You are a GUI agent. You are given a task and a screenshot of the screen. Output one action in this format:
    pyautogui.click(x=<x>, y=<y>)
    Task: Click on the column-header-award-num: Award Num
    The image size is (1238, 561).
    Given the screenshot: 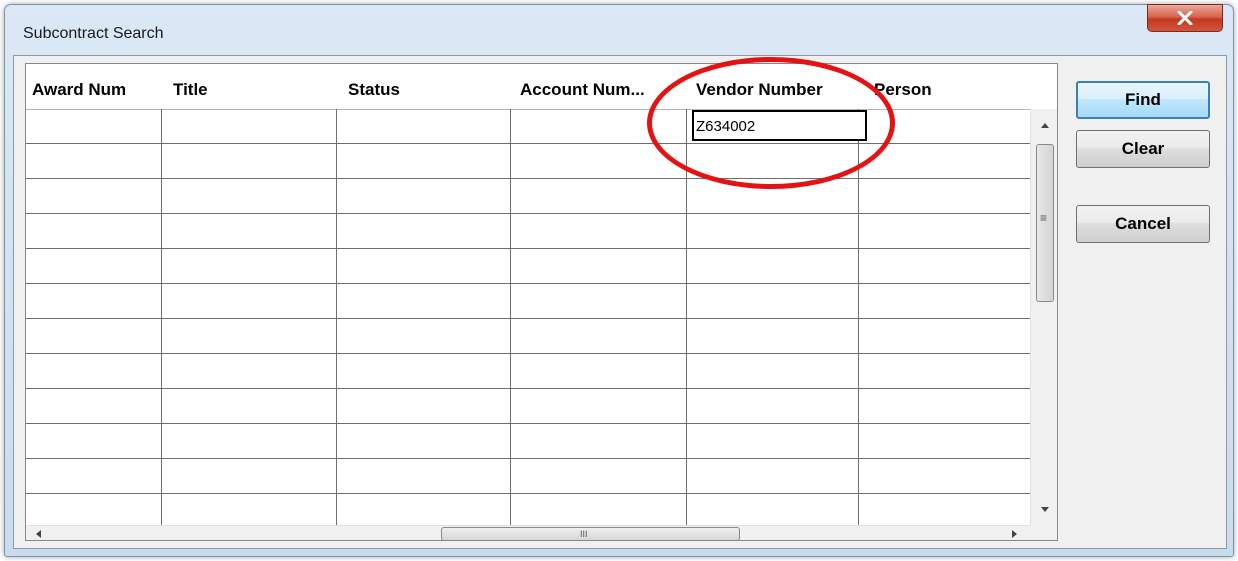 What is the action you would take?
    pyautogui.click(x=93, y=86)
    